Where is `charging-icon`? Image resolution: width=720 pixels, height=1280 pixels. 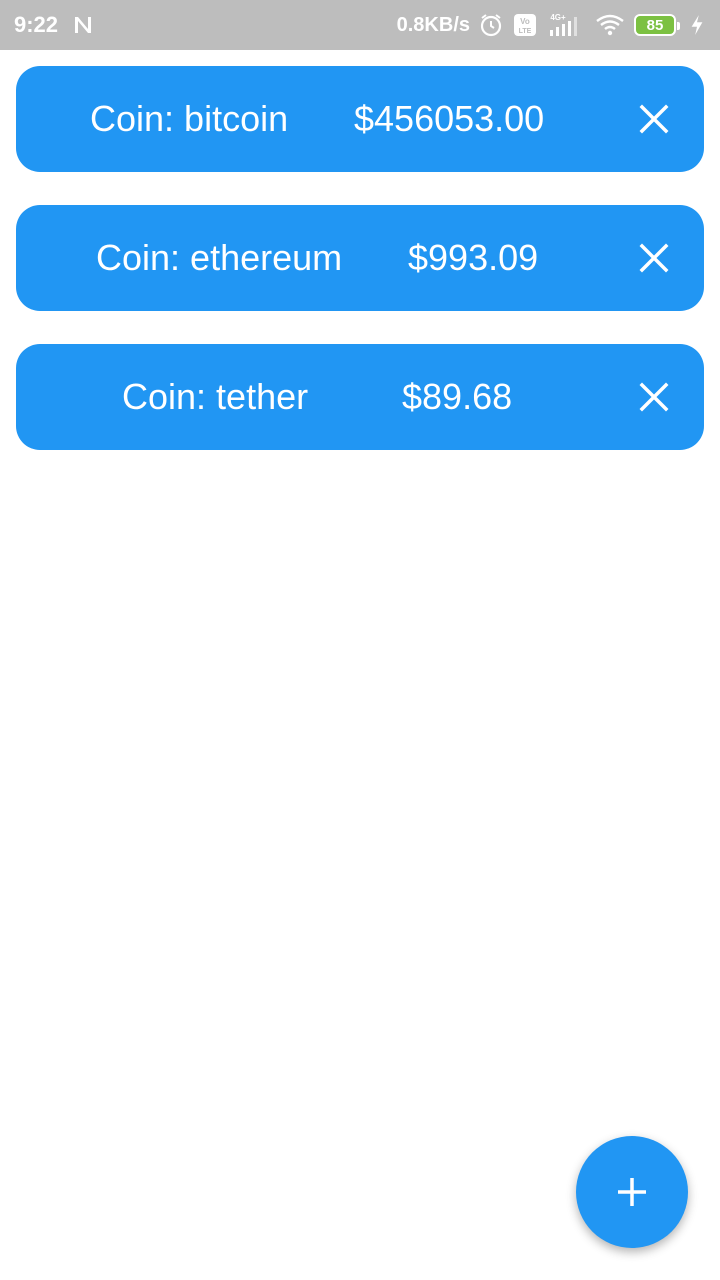 charging-icon is located at coordinates (697, 25).